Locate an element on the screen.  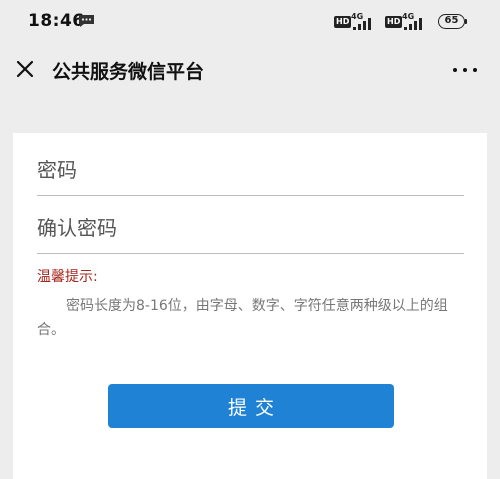
password-input is located at coordinates (247, 170).